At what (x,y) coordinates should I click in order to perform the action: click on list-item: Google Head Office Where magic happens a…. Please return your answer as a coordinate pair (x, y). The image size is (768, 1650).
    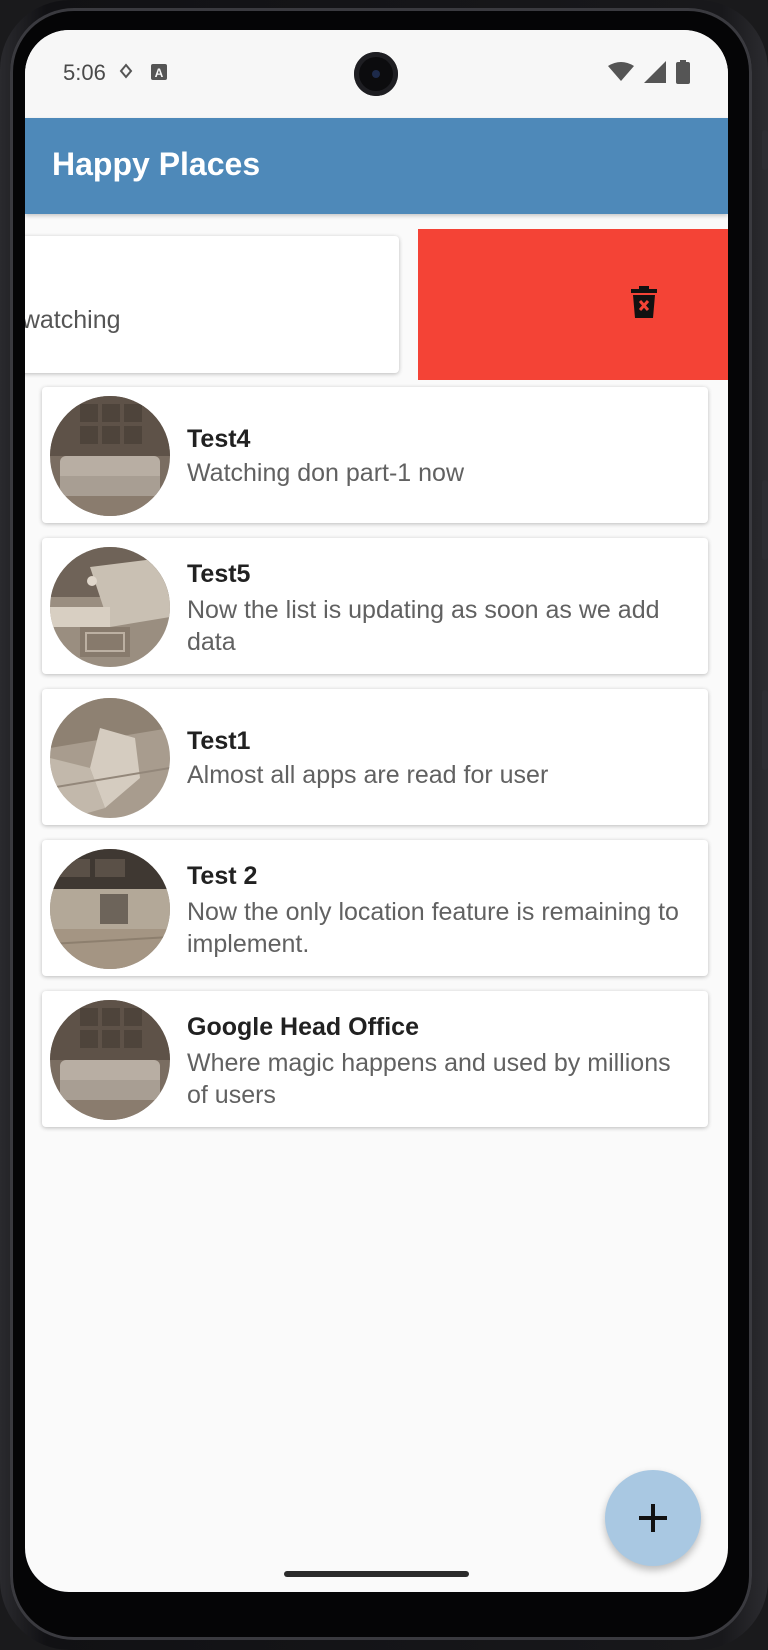
    Looking at the image, I should click on (375, 1059).